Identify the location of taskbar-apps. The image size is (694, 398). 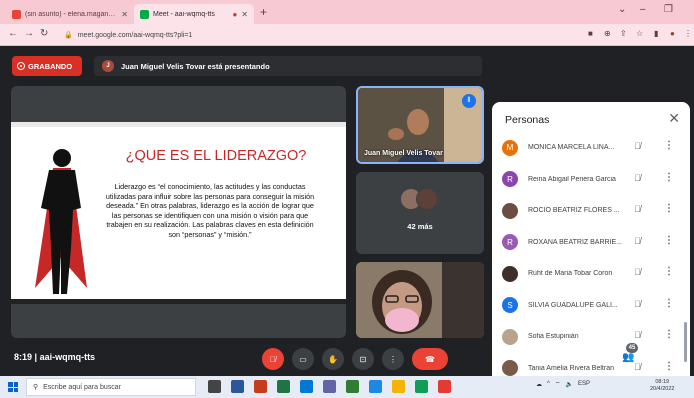
(329, 386).